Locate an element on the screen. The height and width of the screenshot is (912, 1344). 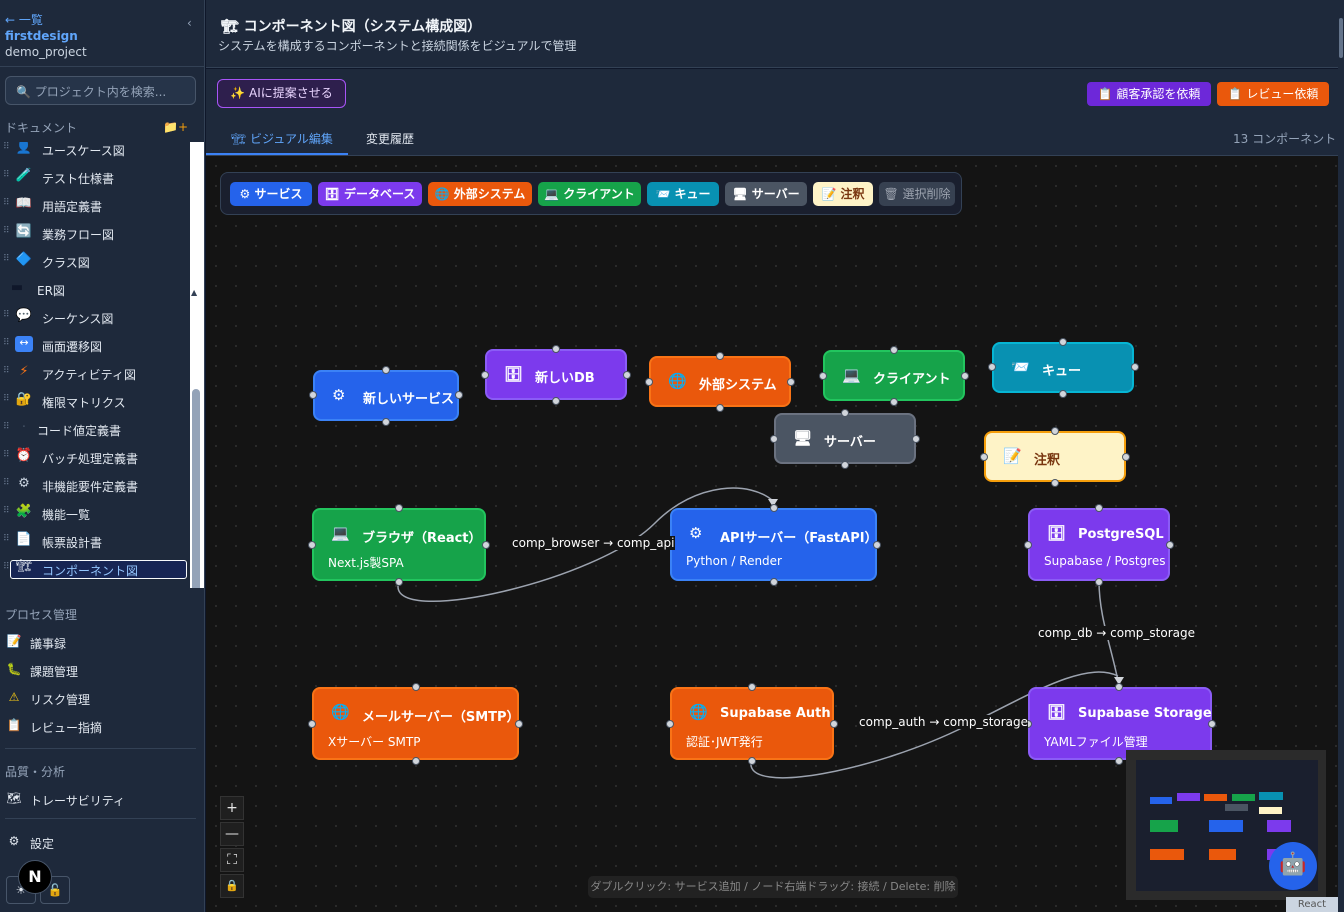
edge-label: comp_auth → comp_storage is located at coordinates (944, 722).